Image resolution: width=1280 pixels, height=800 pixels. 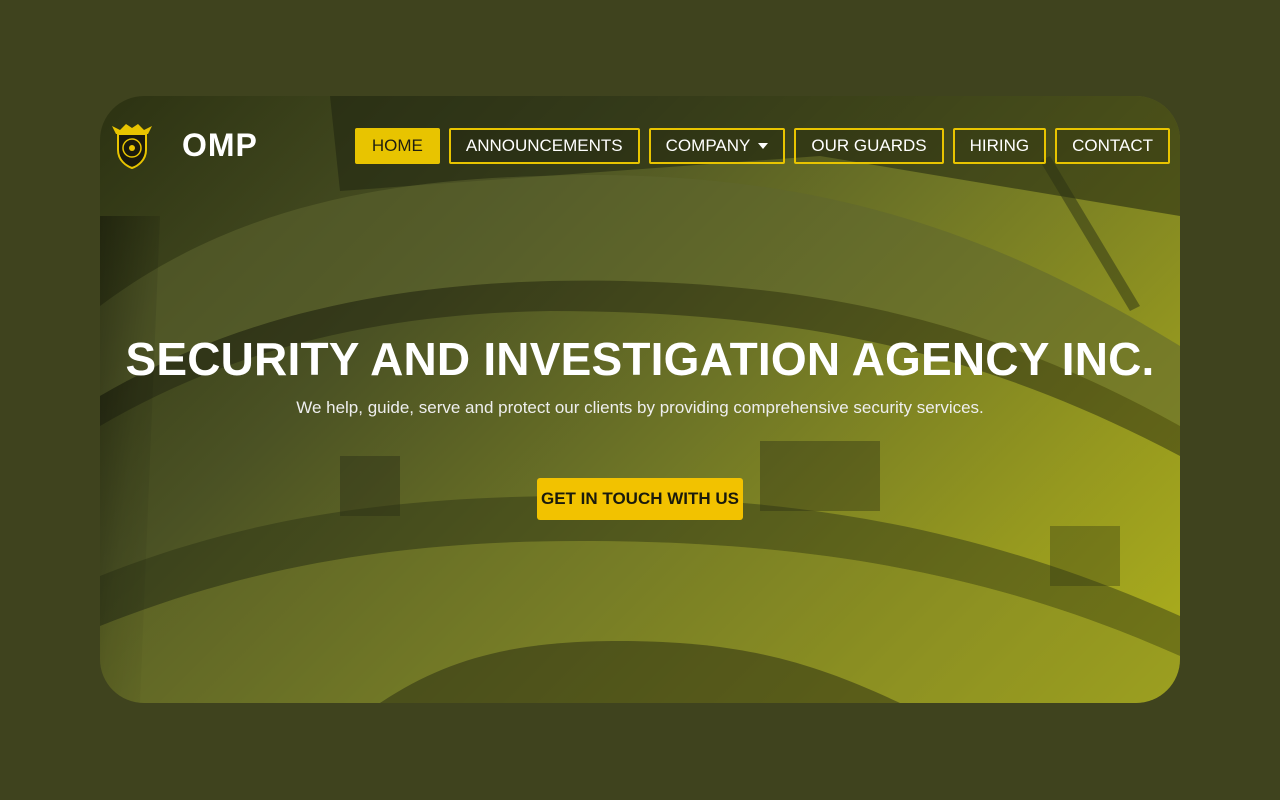 I want to click on eagle-shield-icon, so click(x=132, y=147).